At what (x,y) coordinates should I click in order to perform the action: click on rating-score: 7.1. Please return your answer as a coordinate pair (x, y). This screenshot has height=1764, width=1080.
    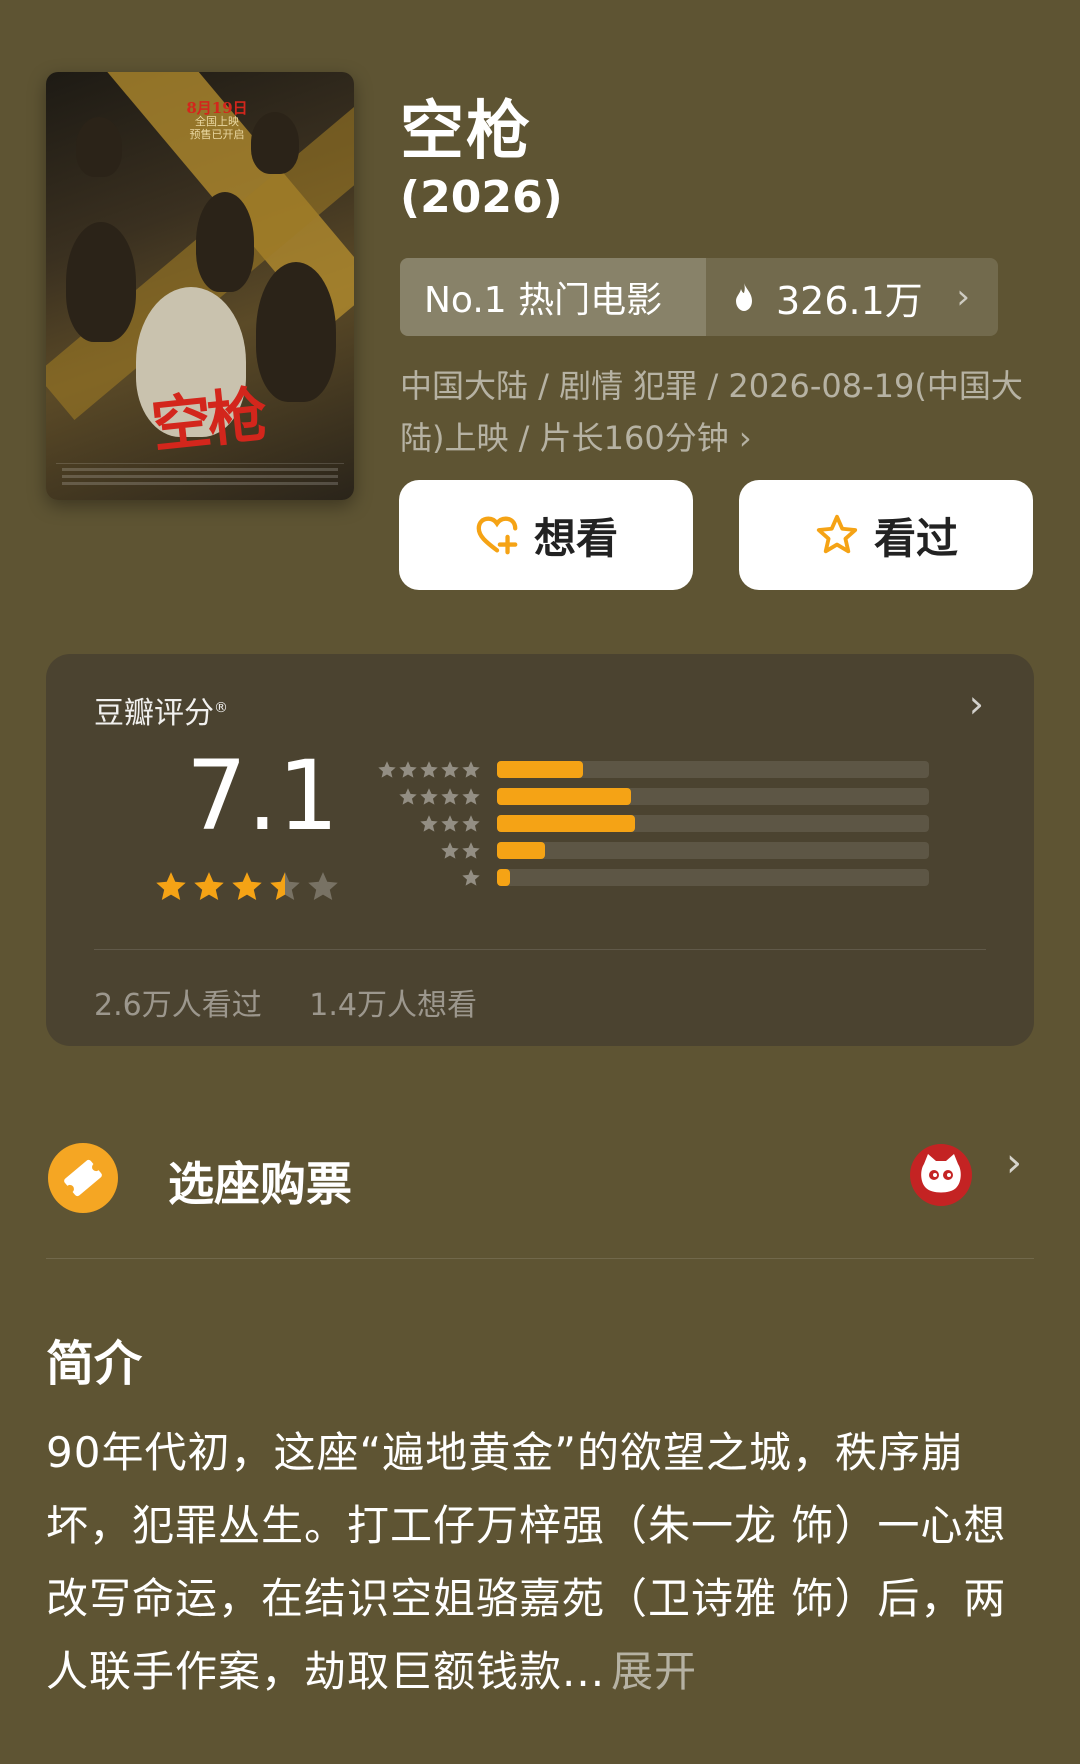
    Looking at the image, I should click on (262, 796).